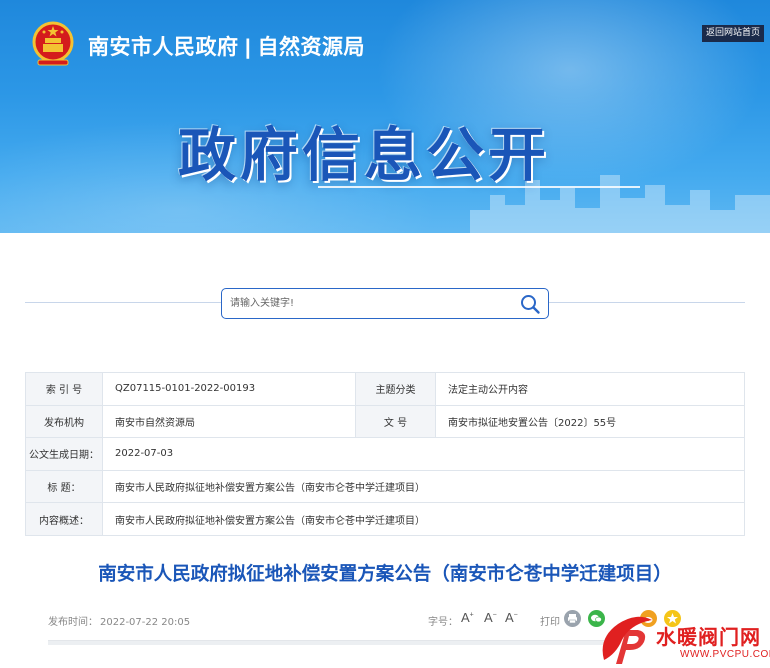  I want to click on publish-time-value: 2022-07-22 20:05, so click(145, 622).